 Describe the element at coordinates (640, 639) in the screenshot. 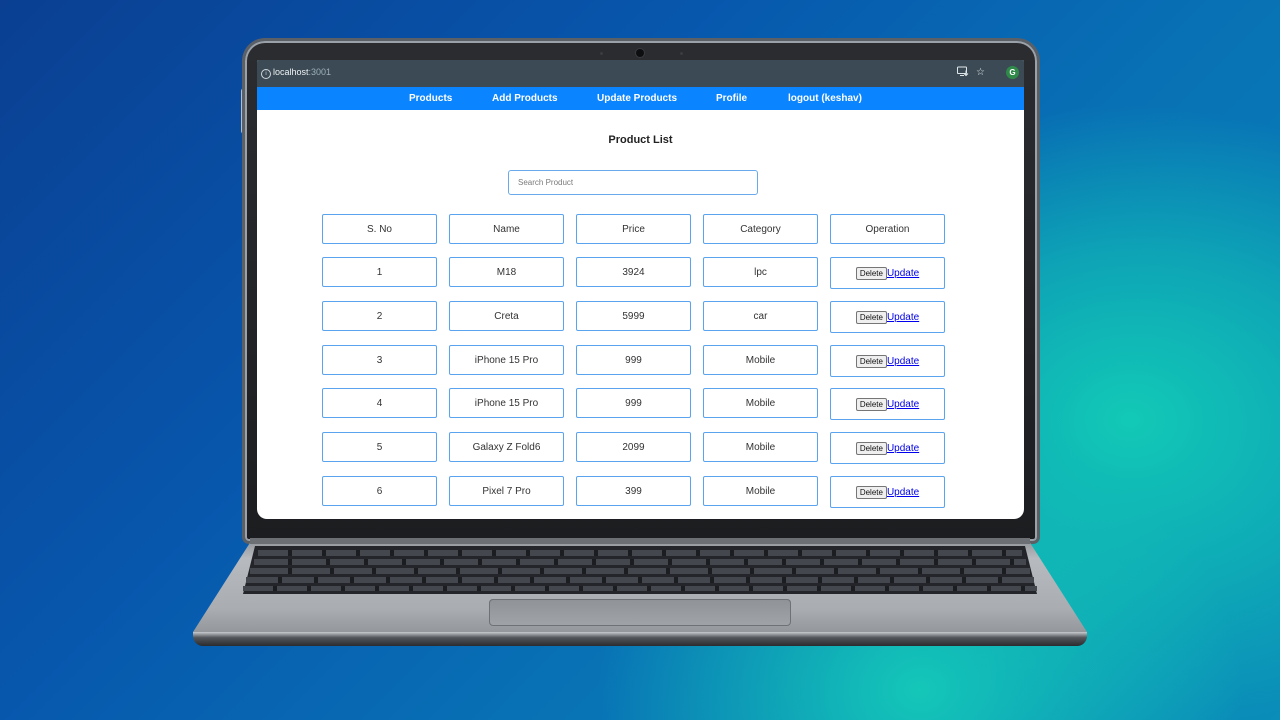

I see `laptop-base-edge` at that location.